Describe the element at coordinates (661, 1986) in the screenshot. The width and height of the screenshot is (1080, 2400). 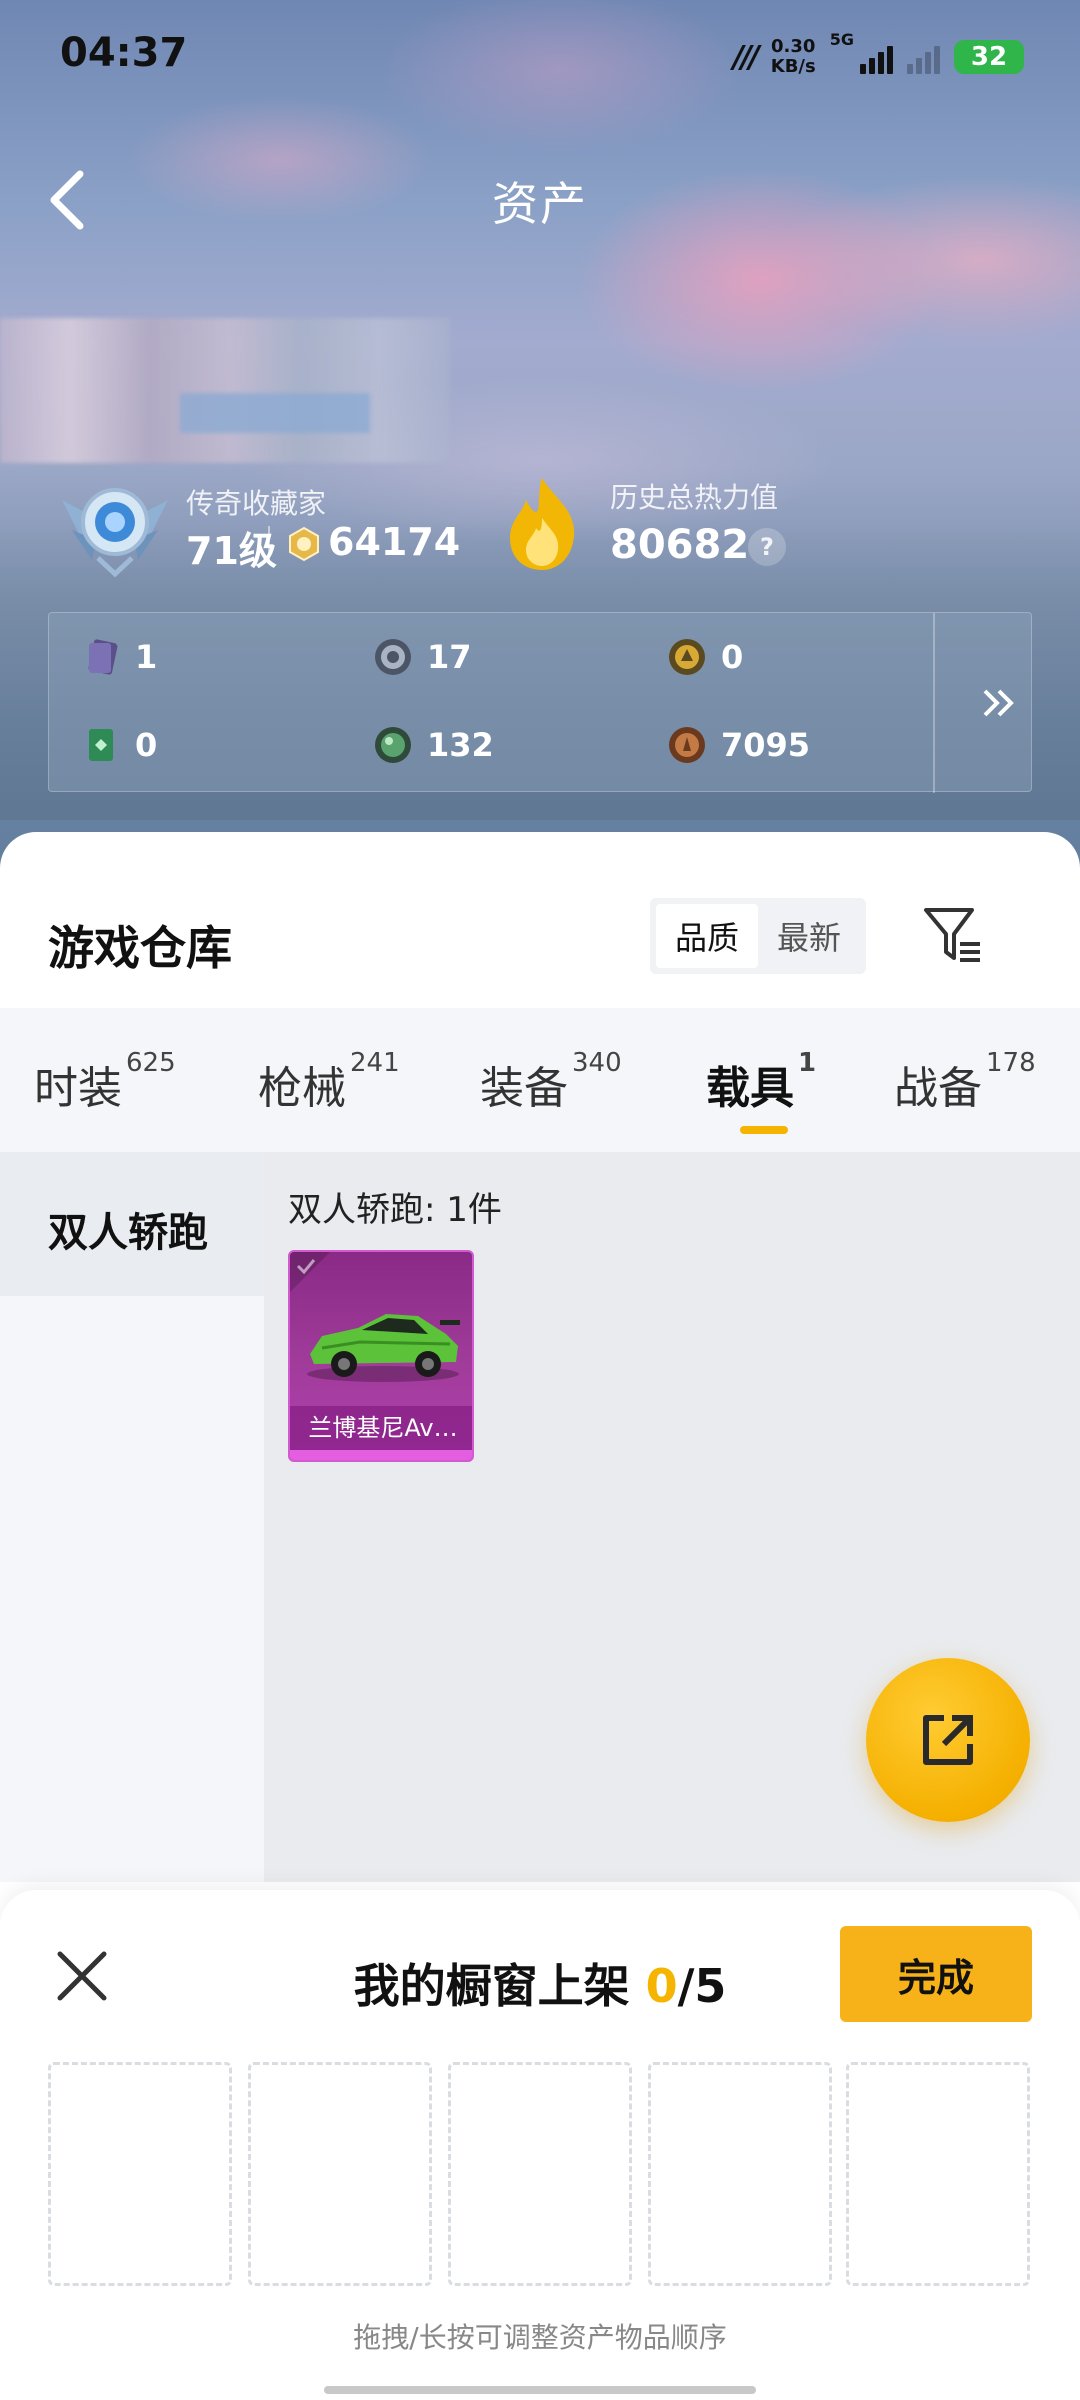
I see `showcase-current-count: 0` at that location.